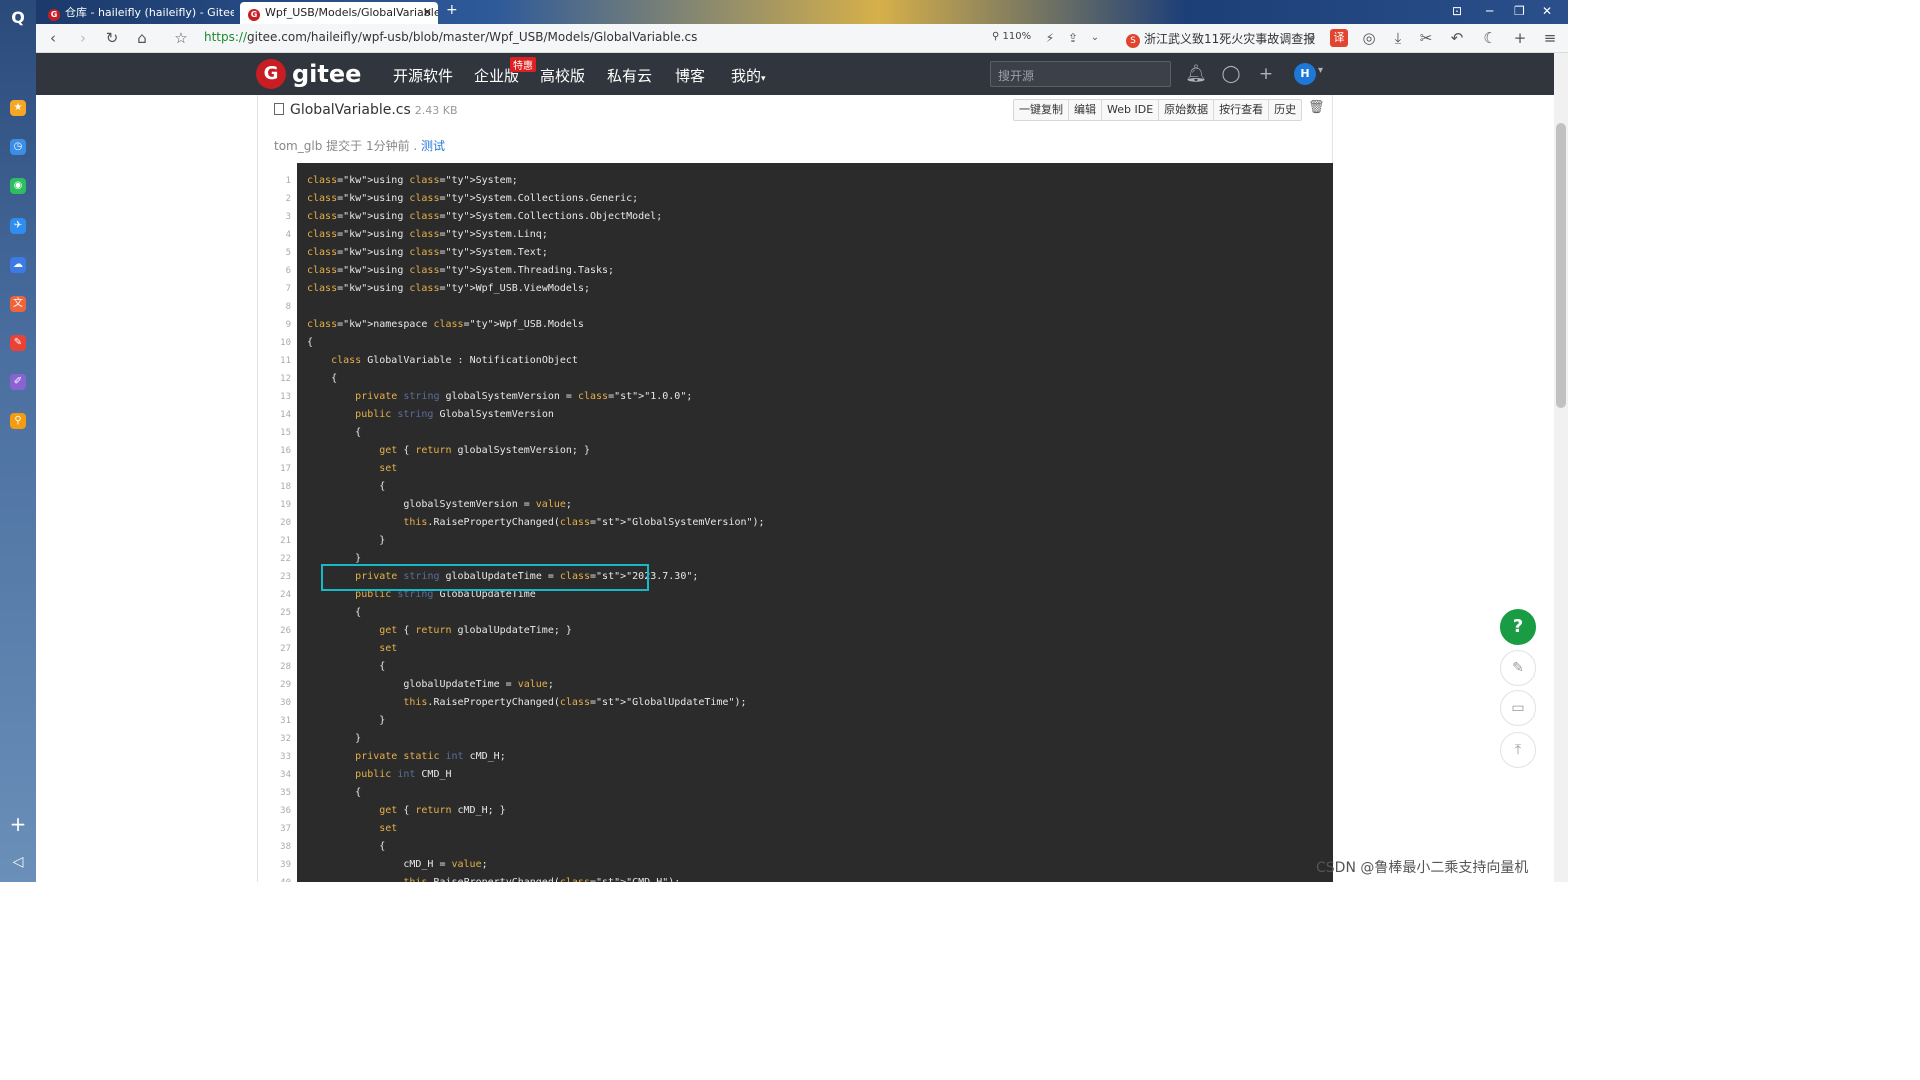 Image resolution: width=1920 pixels, height=1080 pixels. Describe the element at coordinates (1550, 38) in the screenshot. I see `menu-icon: ≡` at that location.